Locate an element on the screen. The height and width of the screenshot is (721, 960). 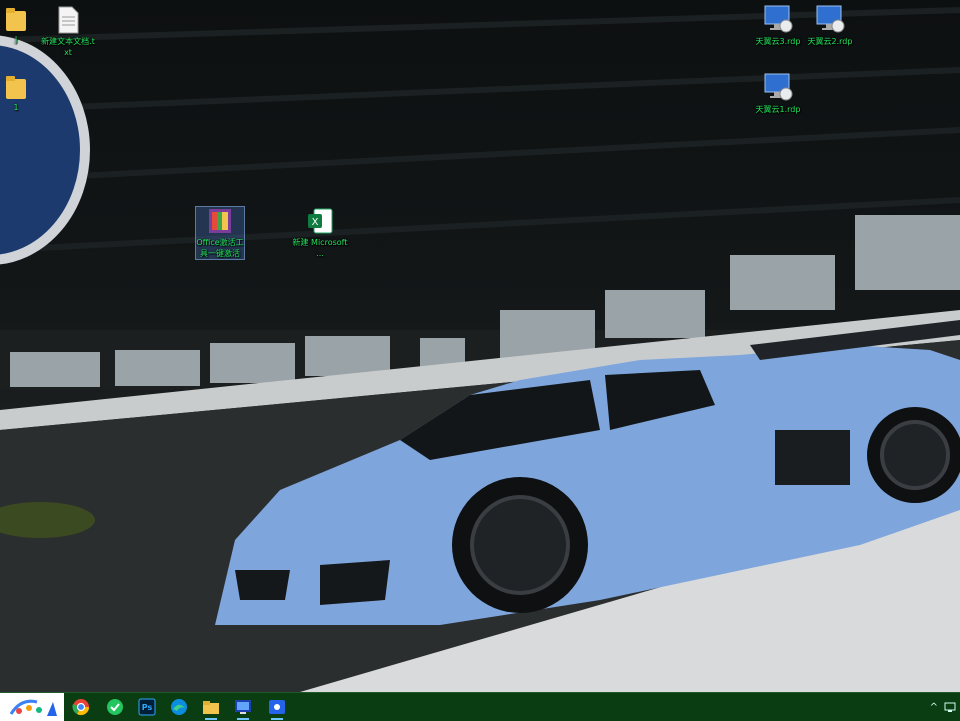
desktop-icon-rdp-2: 天翼云2.rdp is located at coordinates (830, 25).